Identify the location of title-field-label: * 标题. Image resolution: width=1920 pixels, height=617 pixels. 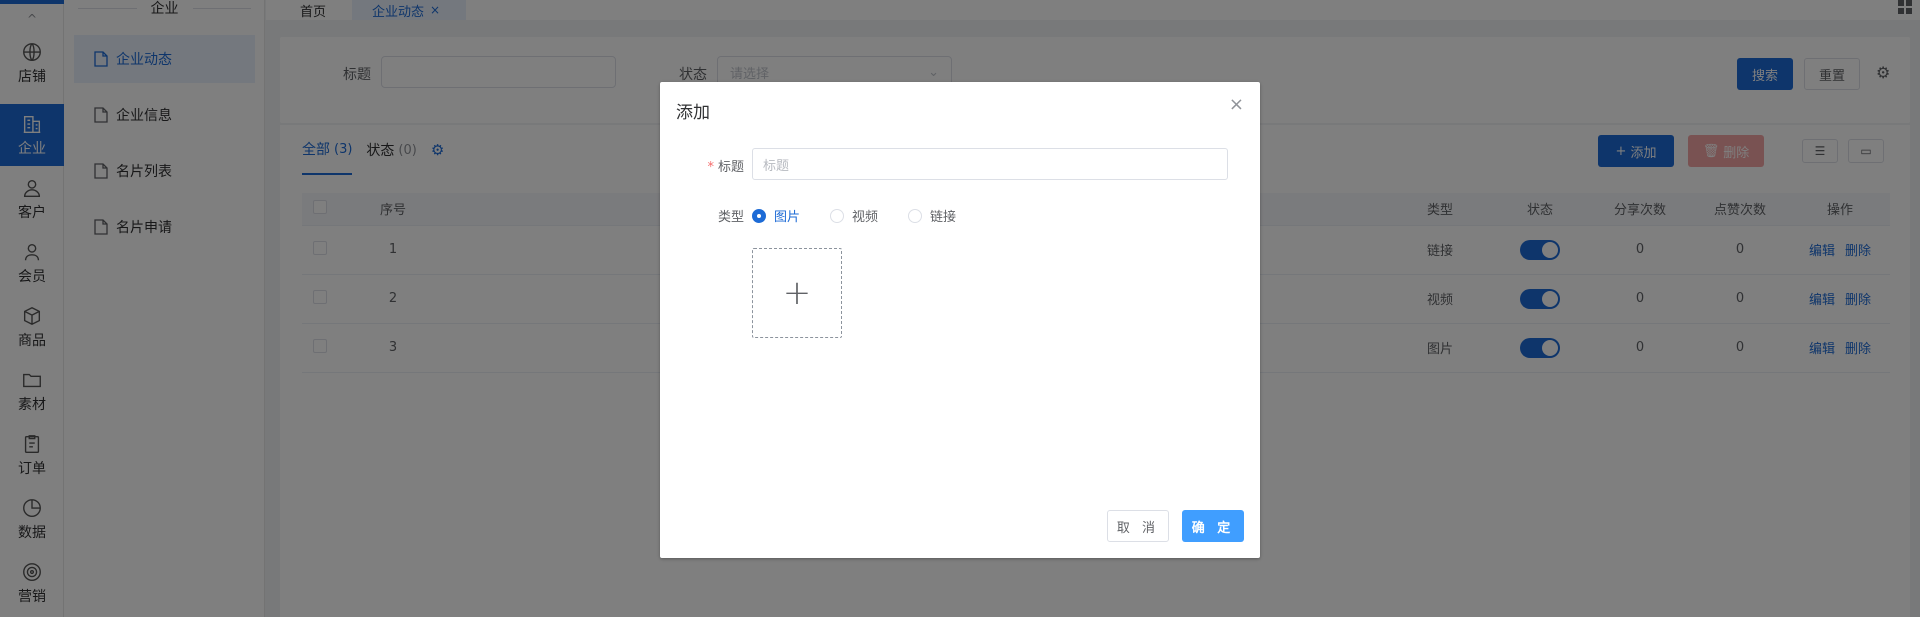
(722, 165).